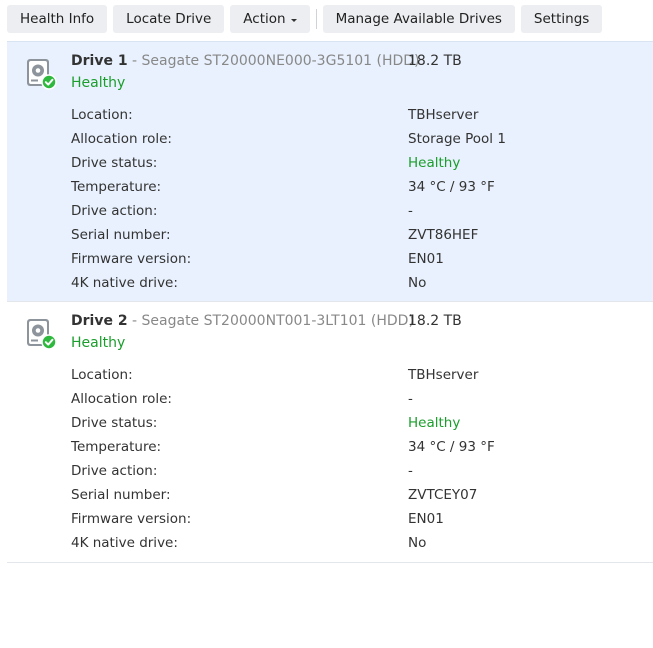 This screenshot has width=653, height=648. I want to click on action-button-label: Action, so click(264, 19).